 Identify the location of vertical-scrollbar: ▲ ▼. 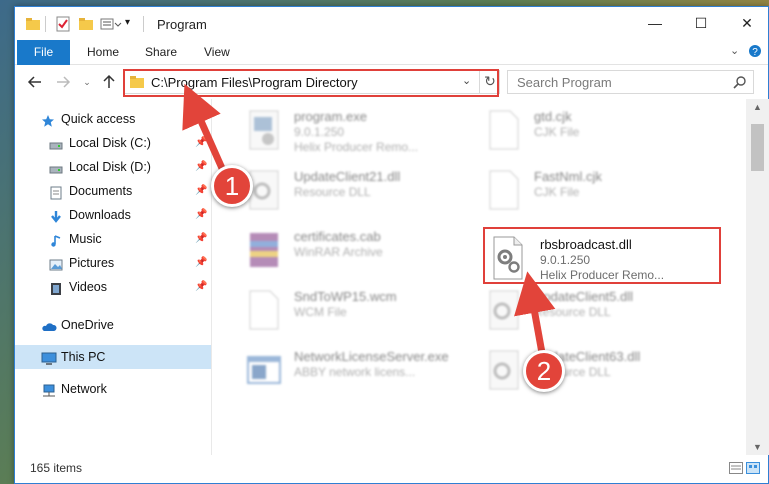
(757, 277).